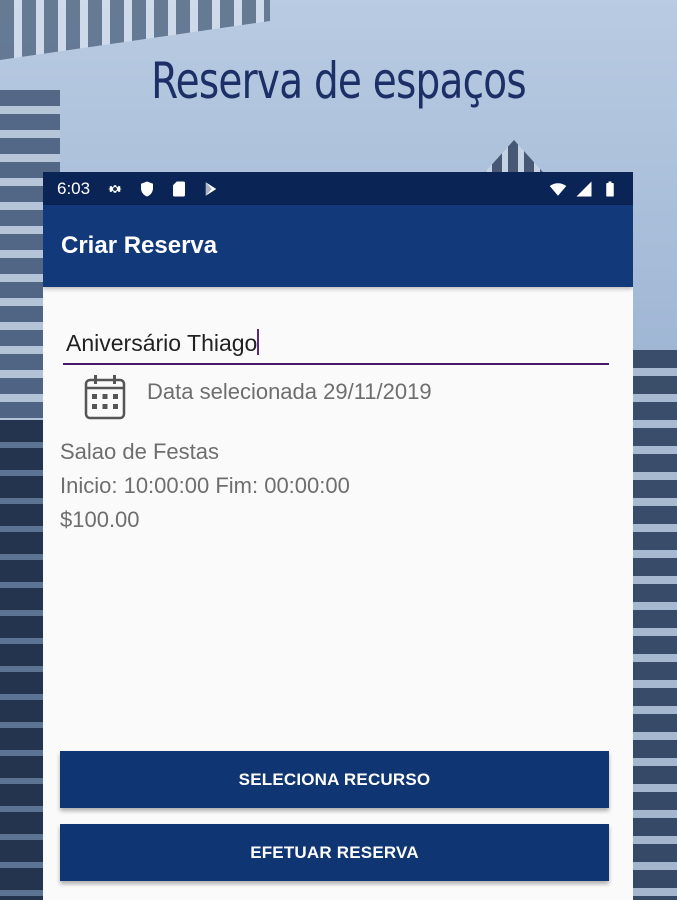 This screenshot has height=900, width=677. Describe the element at coordinates (258, 342) in the screenshot. I see `text-cursor` at that location.